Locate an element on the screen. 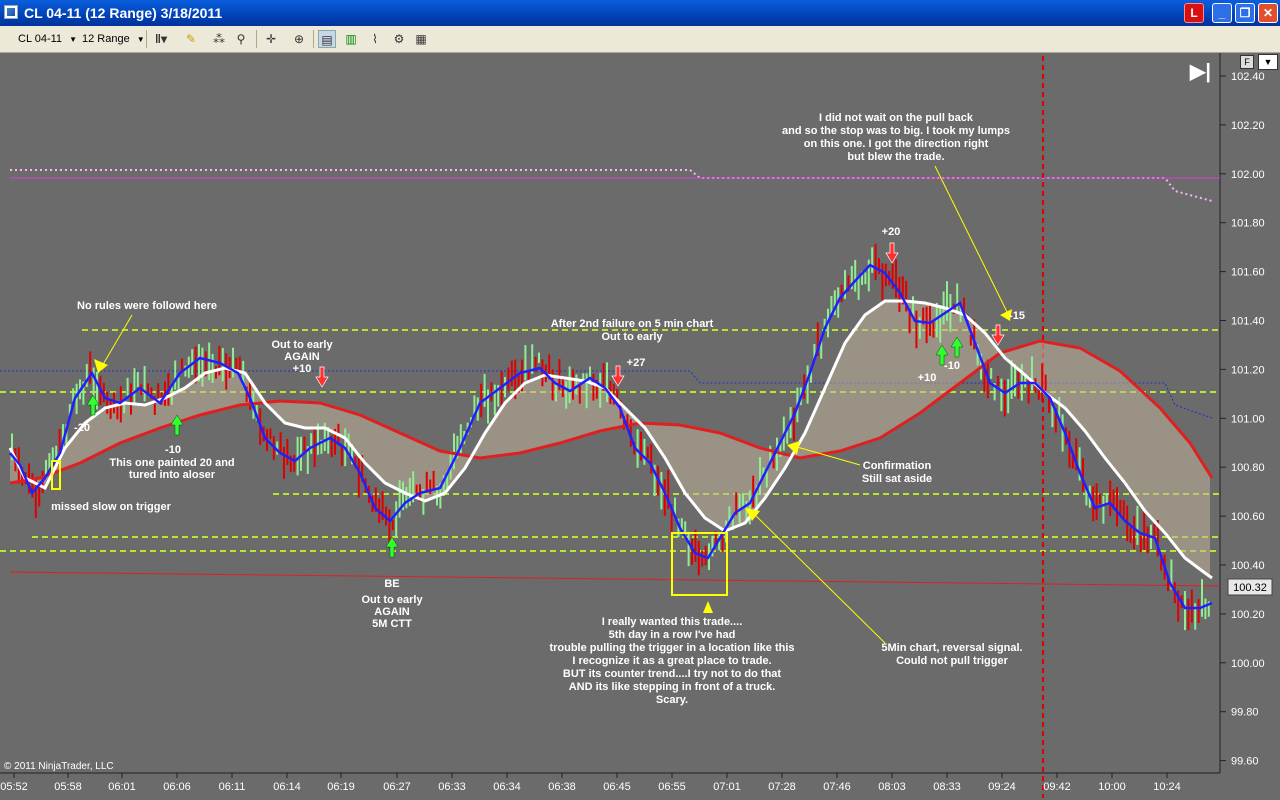  annotation-text: 5Min chart, reversal signal. is located at coordinates (951, 648).